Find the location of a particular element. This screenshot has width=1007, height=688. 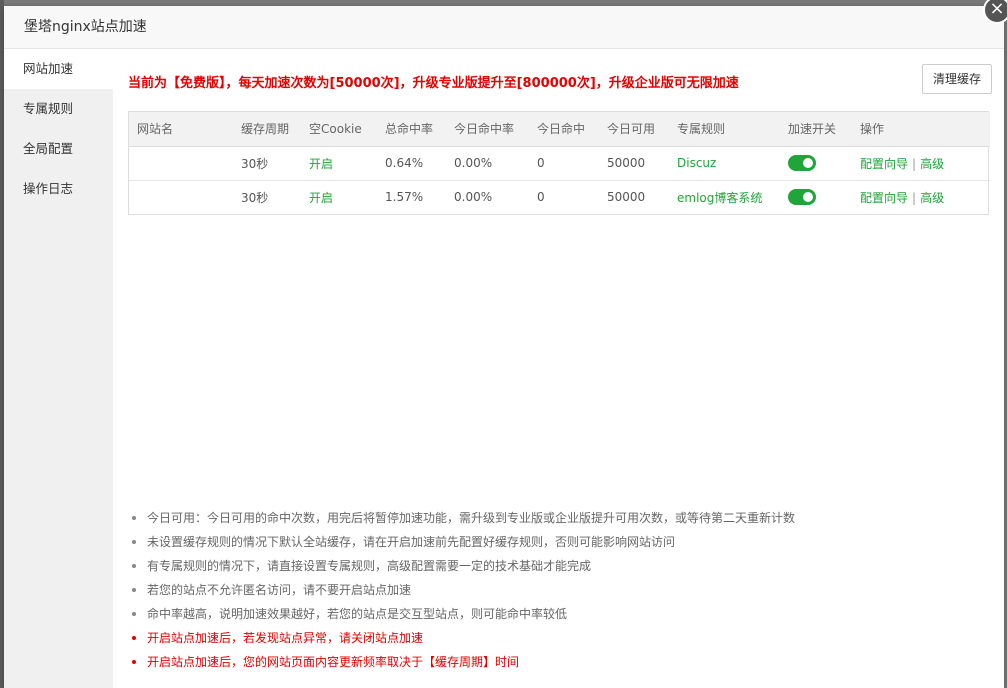

tip-item-warning: 开启站点加速后，若发现站点异常，请关闭站点加速 is located at coordinates (462, 638).